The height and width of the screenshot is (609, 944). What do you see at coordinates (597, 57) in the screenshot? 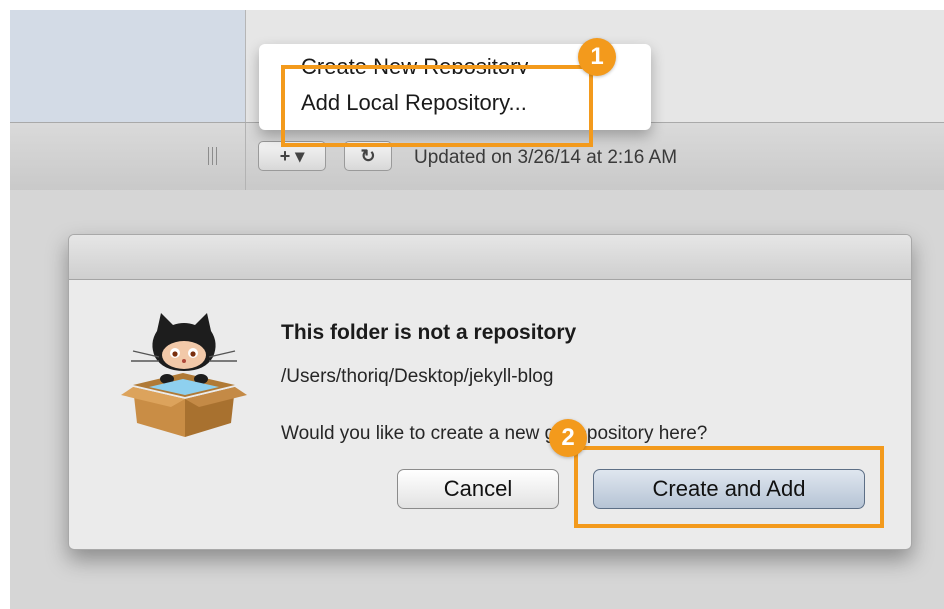
I see `step-badge-1: 1` at bounding box center [597, 57].